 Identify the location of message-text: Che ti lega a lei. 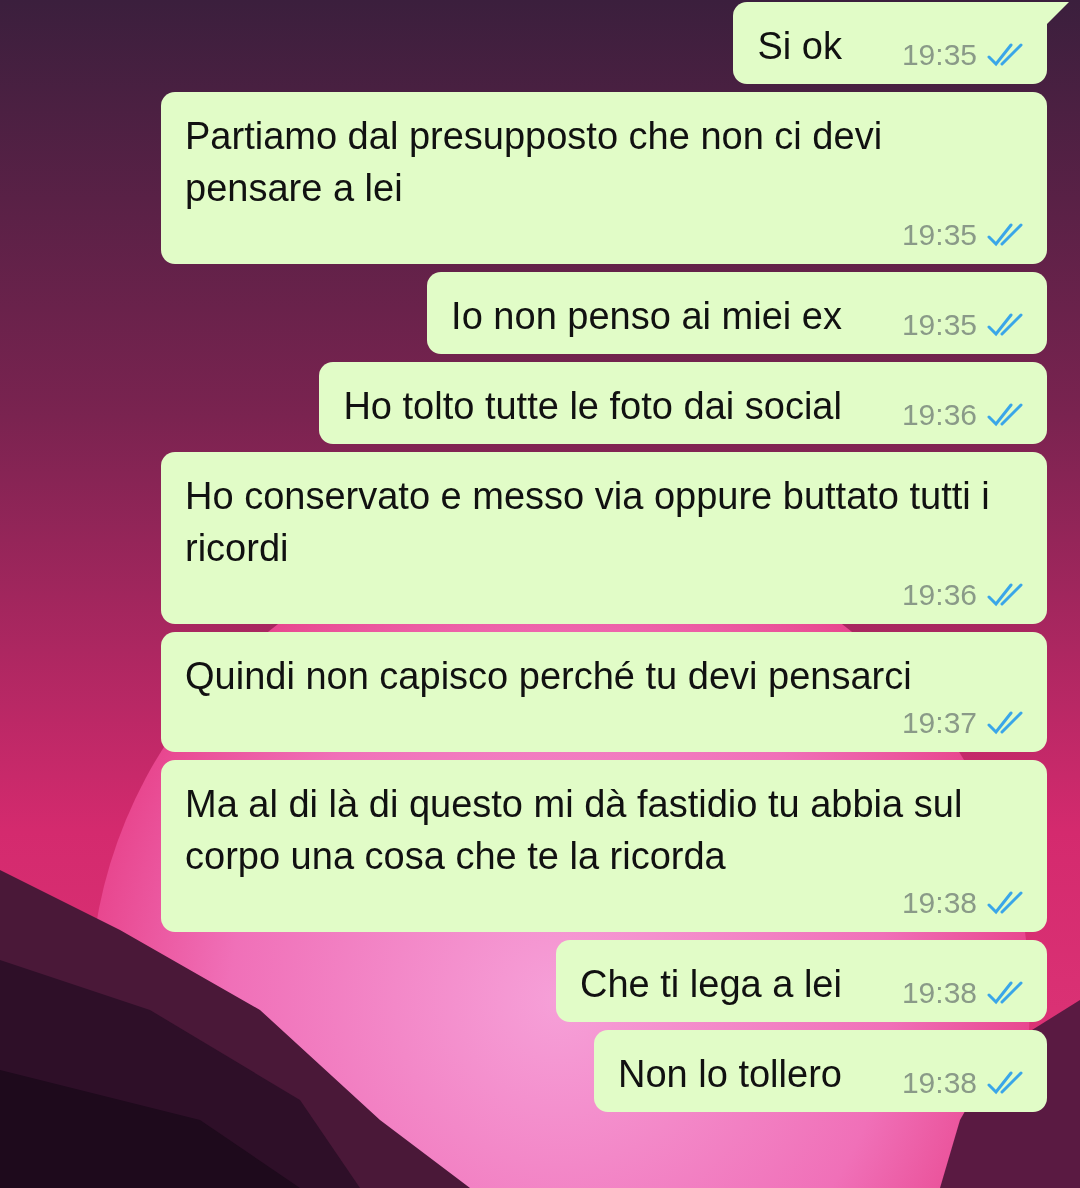
(711, 984).